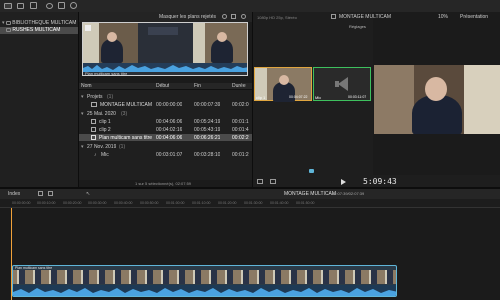 This screenshot has width=500, height=300. Describe the element at coordinates (277, 17) in the screenshot. I see `format-label: 1080p HD 25p, Stéréo` at that location.